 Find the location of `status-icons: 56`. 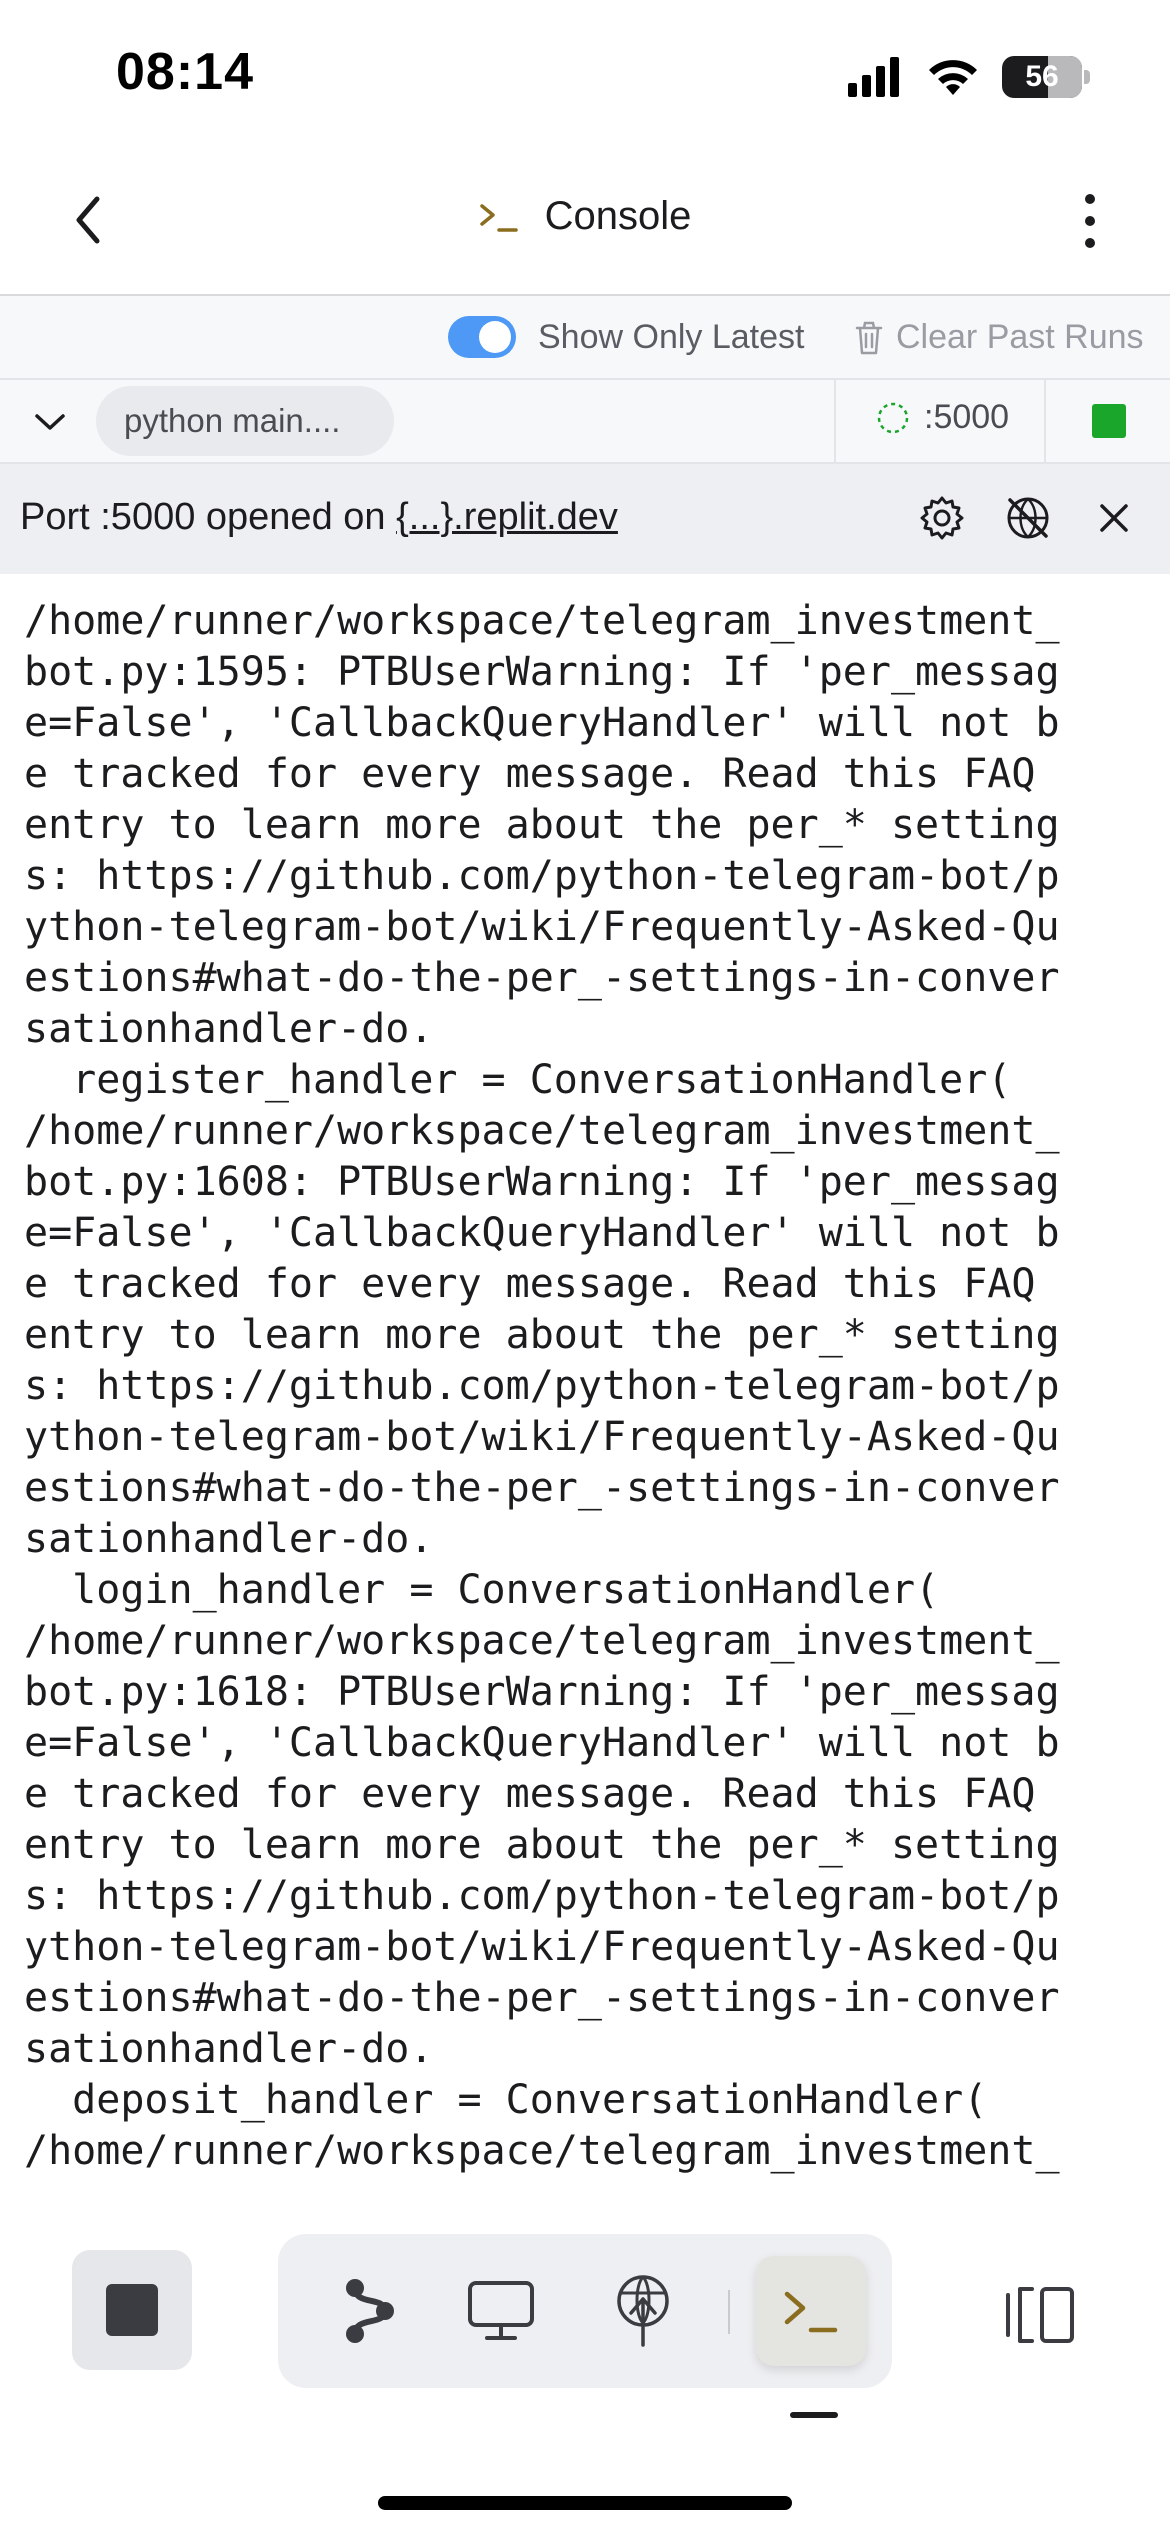

status-icons: 56 is located at coordinates (969, 77).